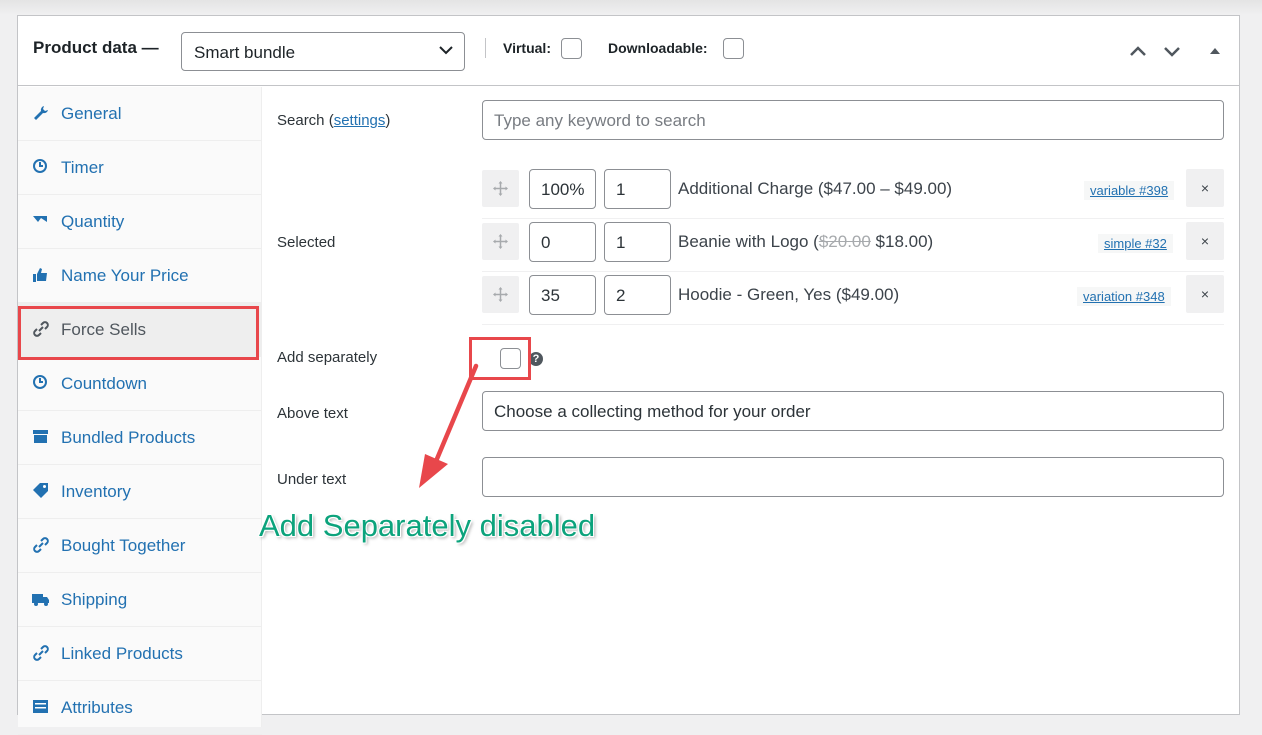 This screenshot has width=1262, height=735. I want to click on discount-input: 0, so click(562, 242).